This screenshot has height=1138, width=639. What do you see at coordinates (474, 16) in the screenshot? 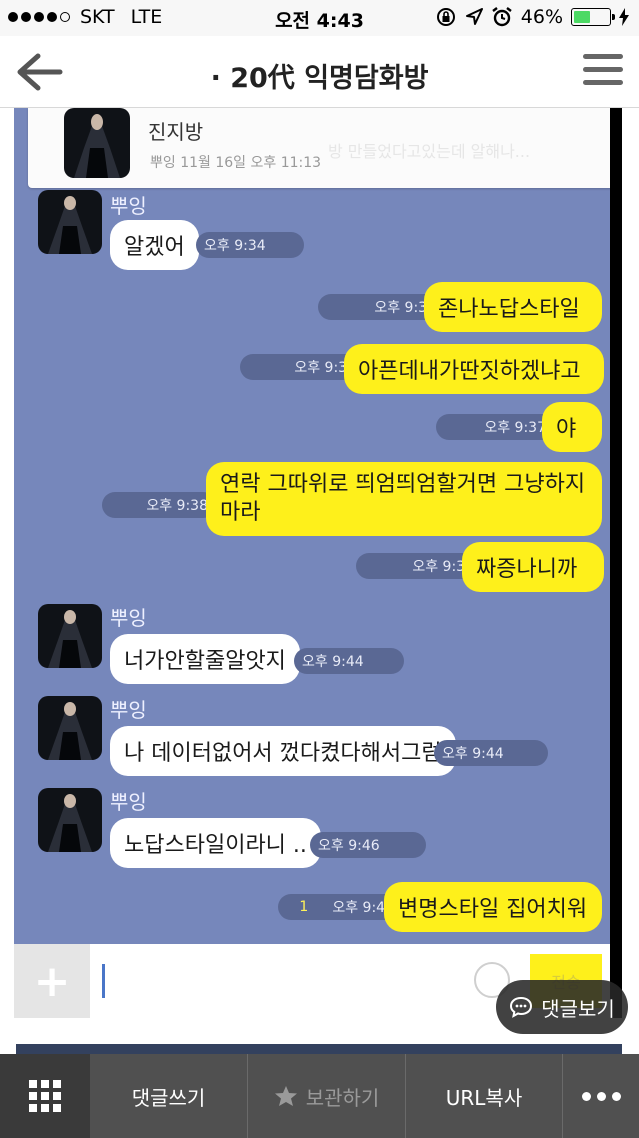
I see `location-icon` at bounding box center [474, 16].